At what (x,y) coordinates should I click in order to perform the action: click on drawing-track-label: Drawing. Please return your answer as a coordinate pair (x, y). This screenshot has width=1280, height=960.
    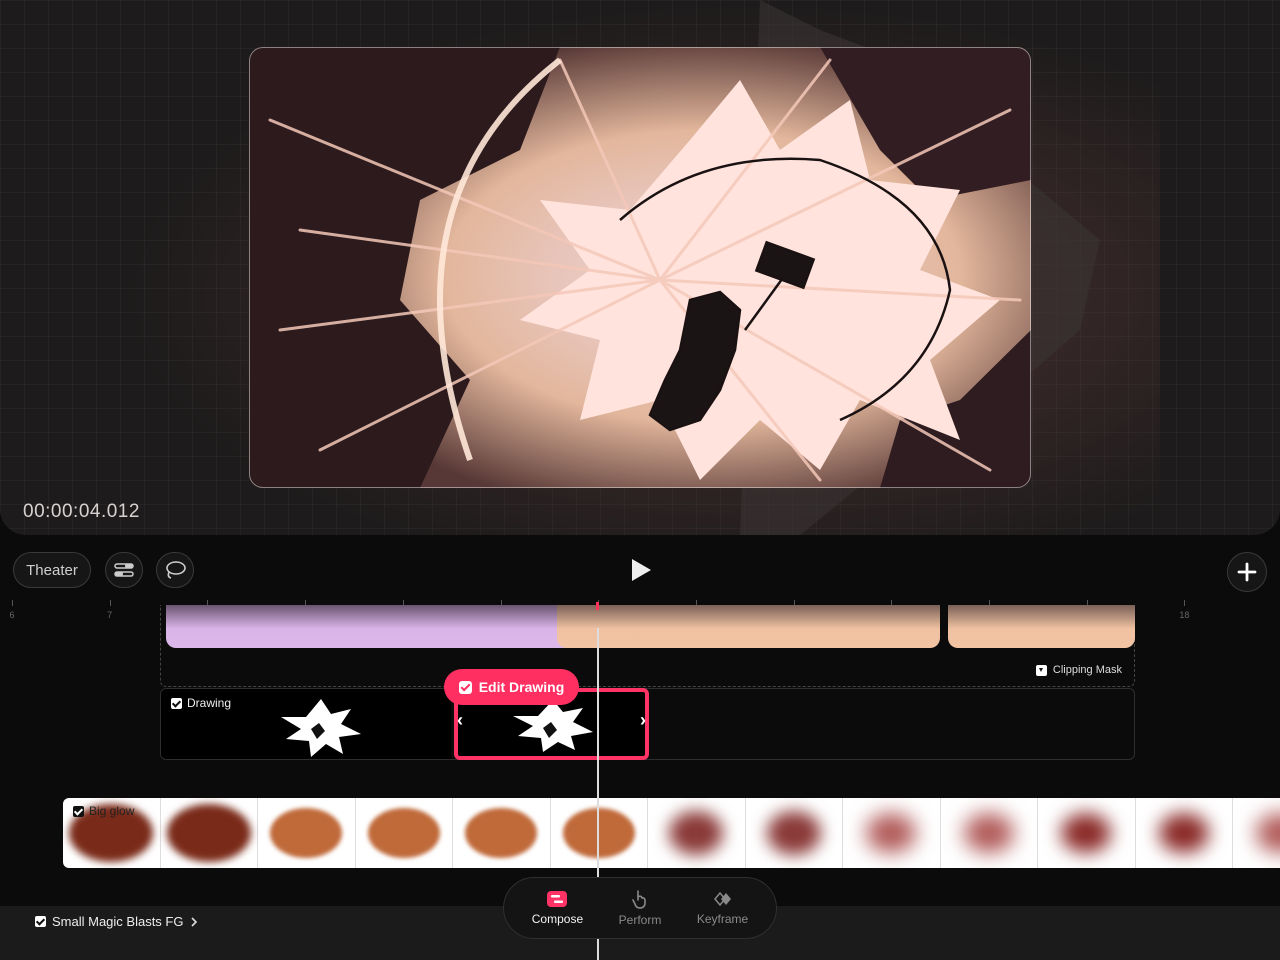
    Looking at the image, I should click on (201, 703).